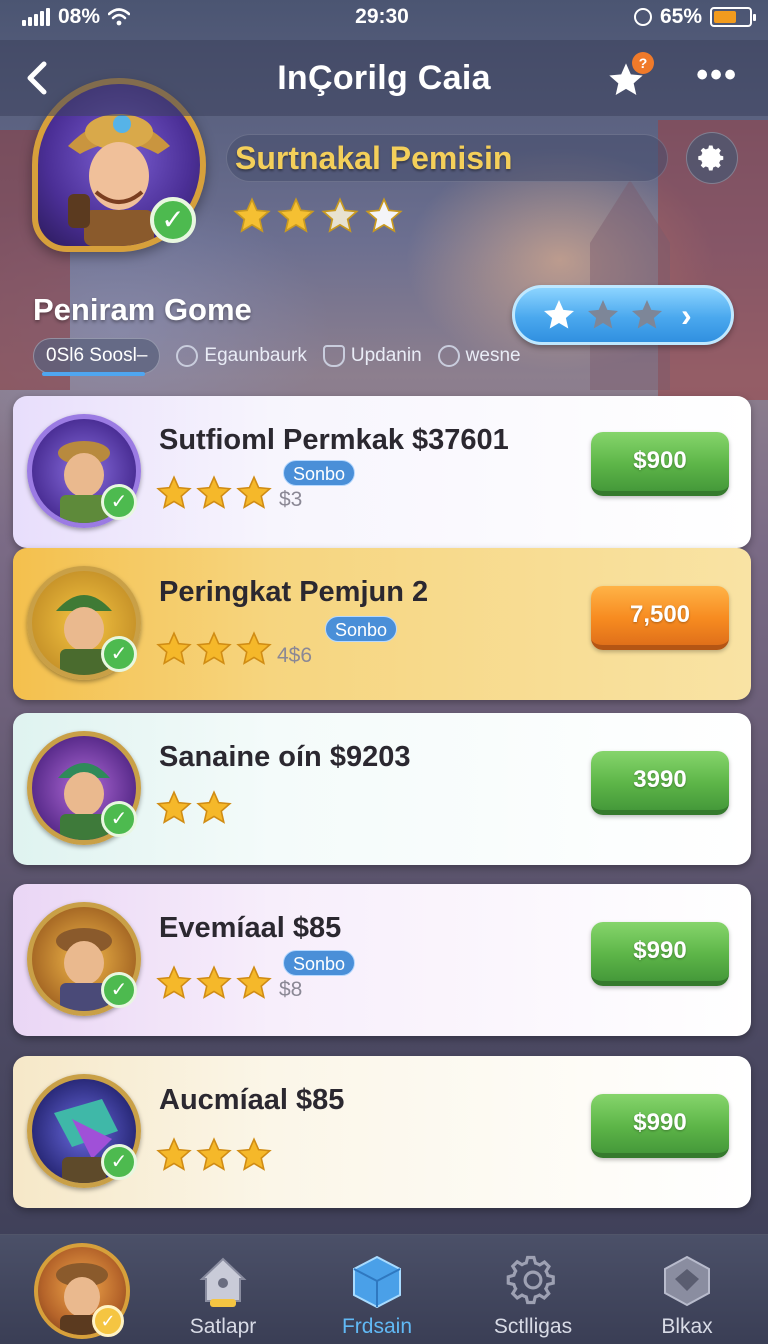 This screenshot has height=1344, width=768. I want to click on filter-tab-active: 0Sl6 Soosl–, so click(97, 357).